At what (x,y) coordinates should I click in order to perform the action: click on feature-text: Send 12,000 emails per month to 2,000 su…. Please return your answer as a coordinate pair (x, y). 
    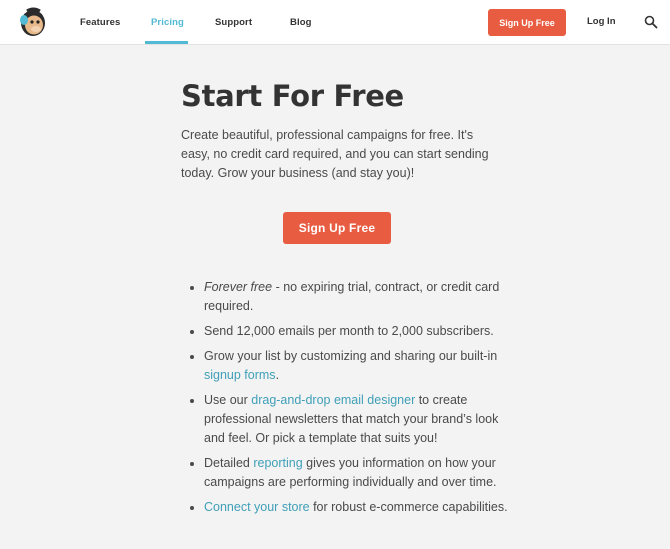
    Looking at the image, I should click on (349, 331).